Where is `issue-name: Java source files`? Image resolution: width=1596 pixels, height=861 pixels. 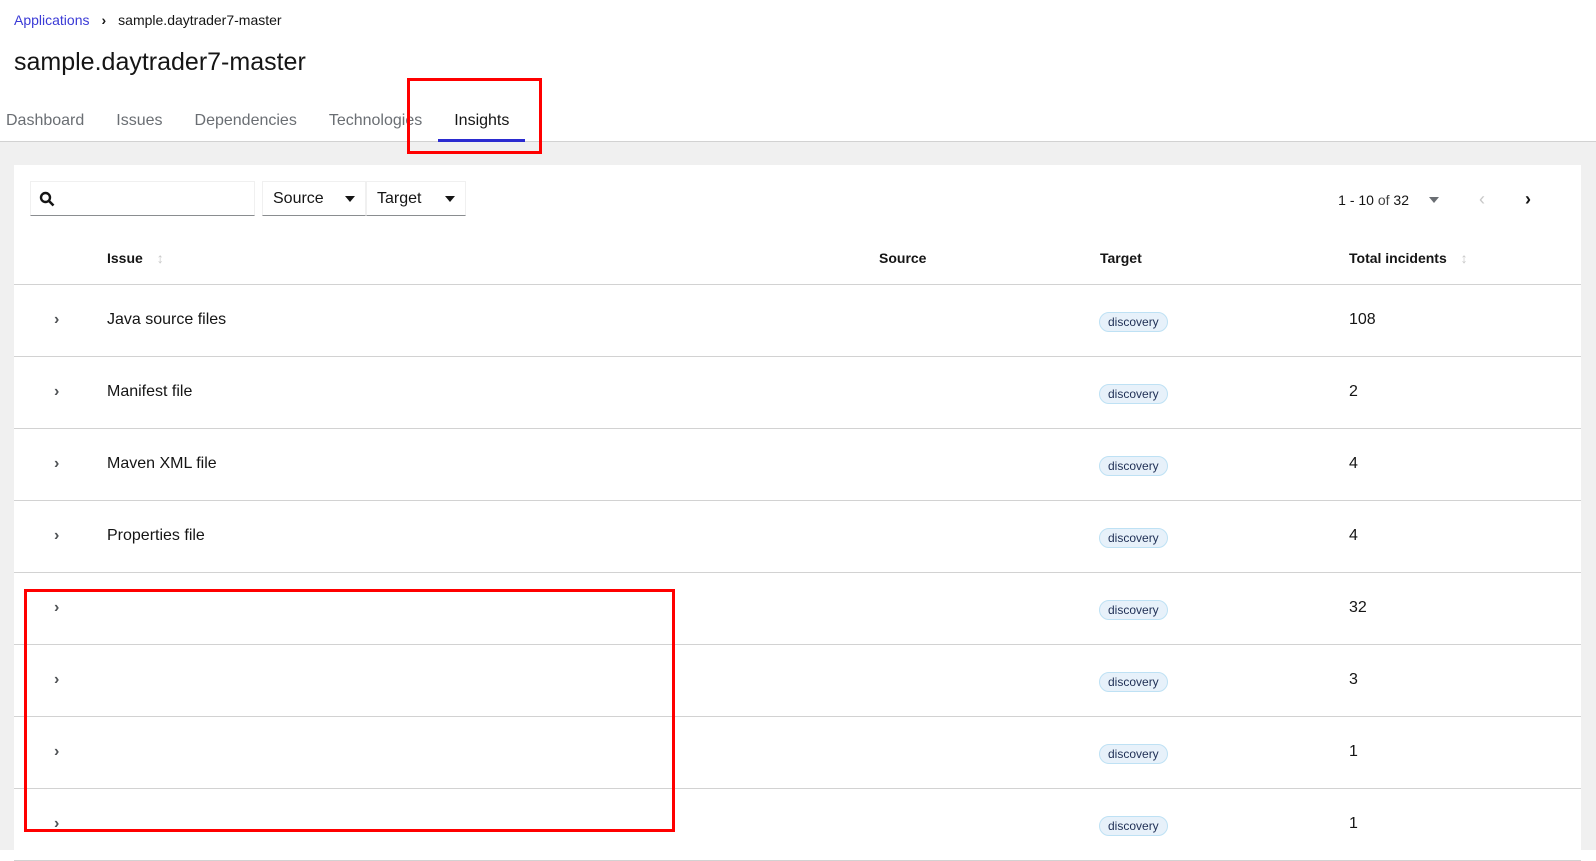 issue-name: Java source files is located at coordinates (167, 319).